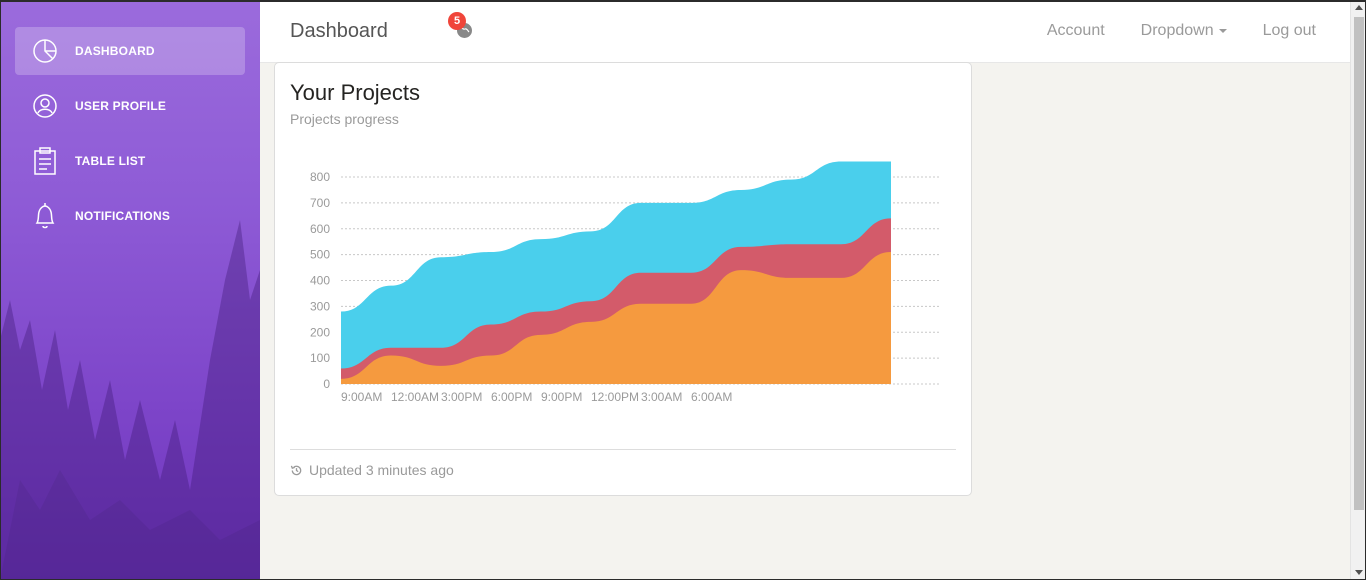  I want to click on sidebar-item-table-list: TABLE LIST, so click(130, 161).